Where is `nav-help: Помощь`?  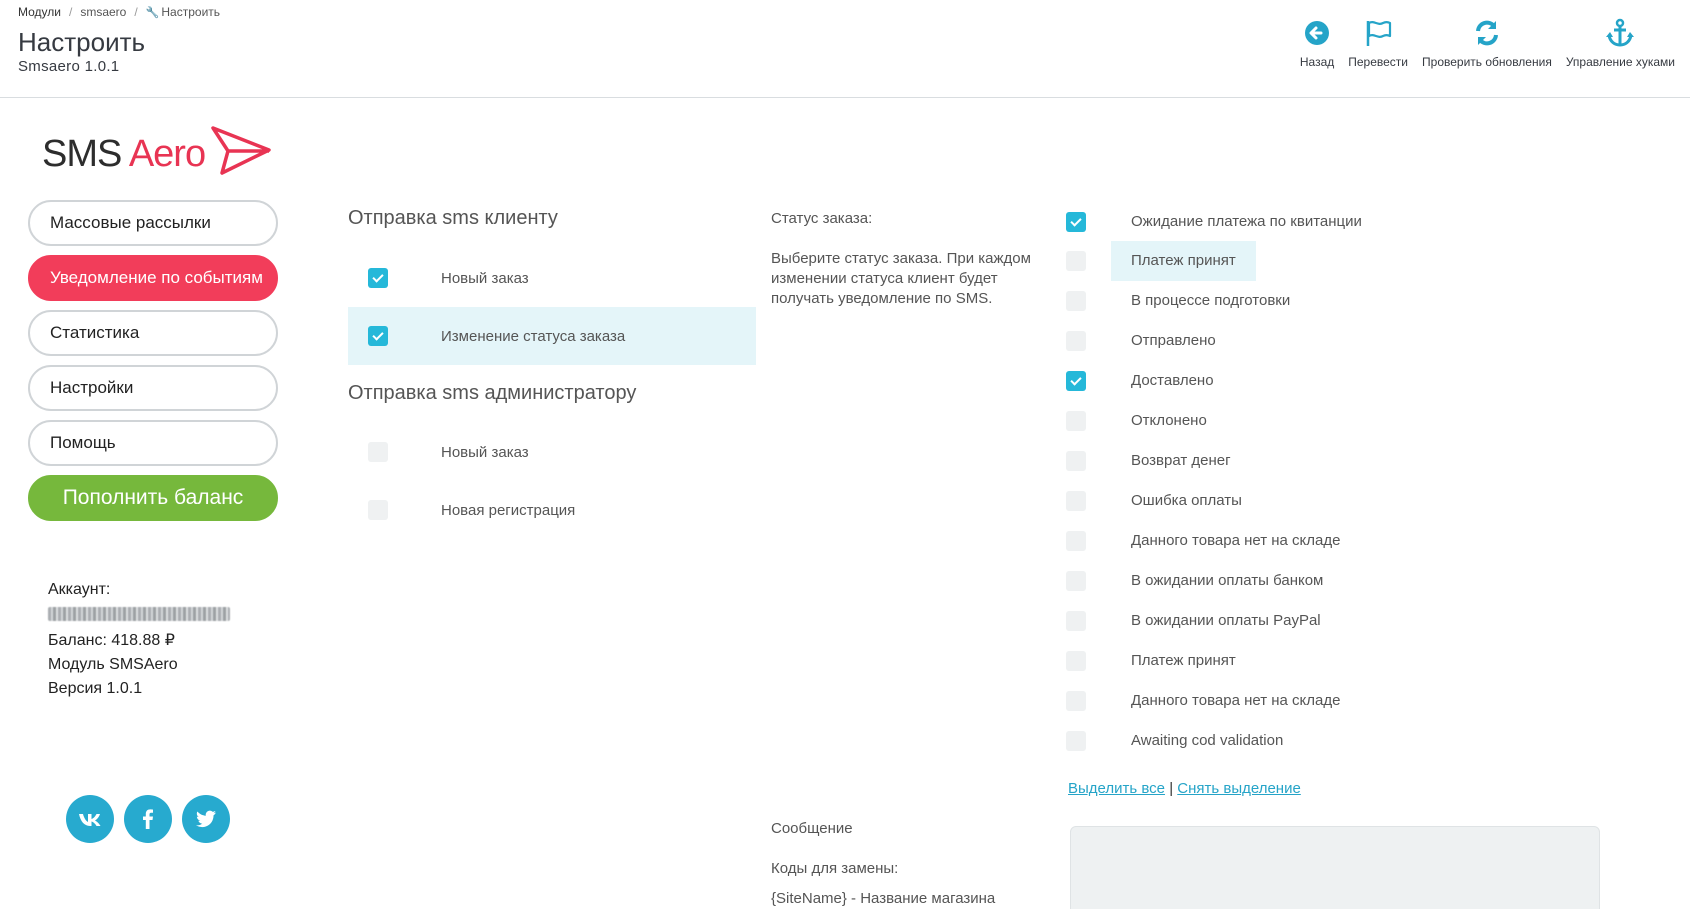 nav-help: Помощь is located at coordinates (153, 443).